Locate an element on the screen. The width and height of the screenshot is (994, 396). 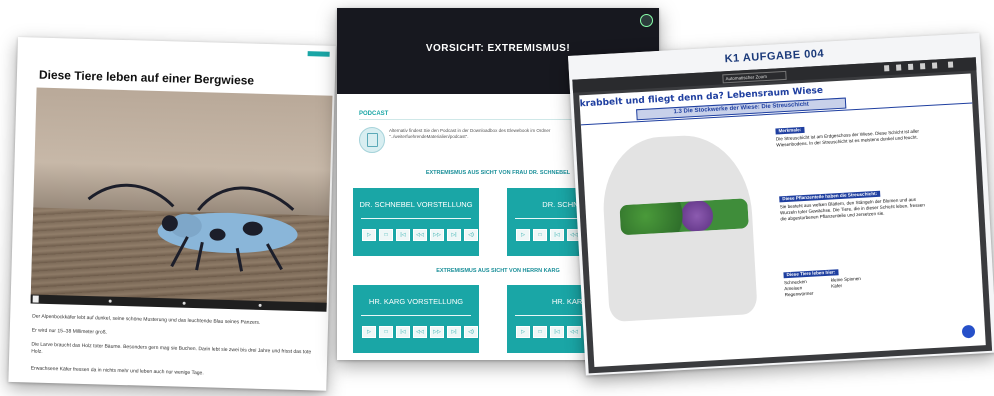
progress-knob is located at coordinates (35, 299).